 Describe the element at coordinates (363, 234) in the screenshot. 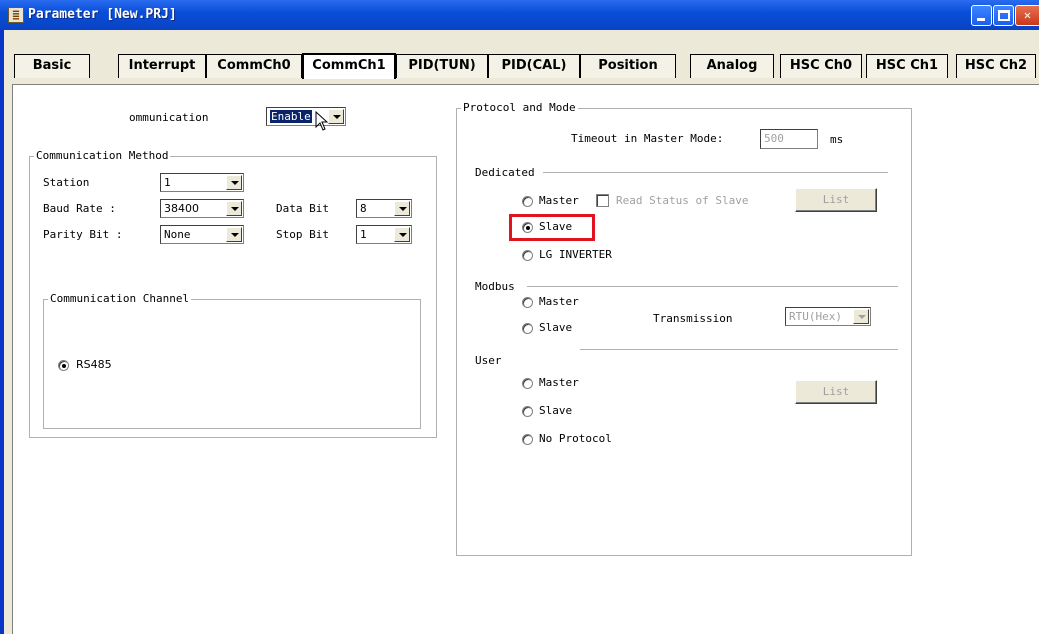

I see `stop-bit-value: 1` at that location.